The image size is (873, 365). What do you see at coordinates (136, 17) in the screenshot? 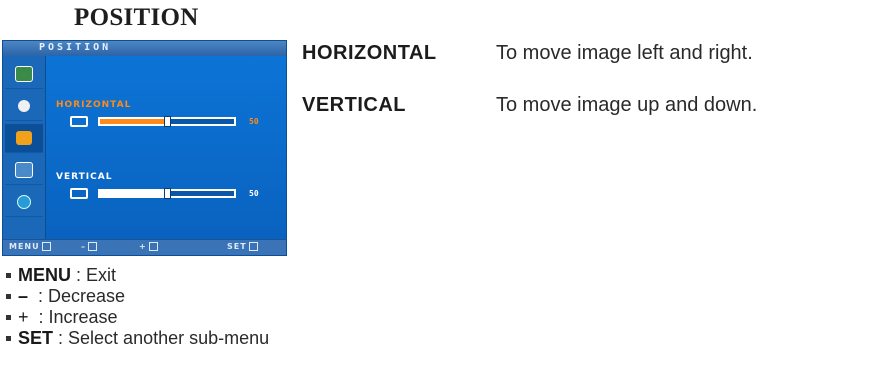
I see `page-heading: POSITION` at bounding box center [136, 17].